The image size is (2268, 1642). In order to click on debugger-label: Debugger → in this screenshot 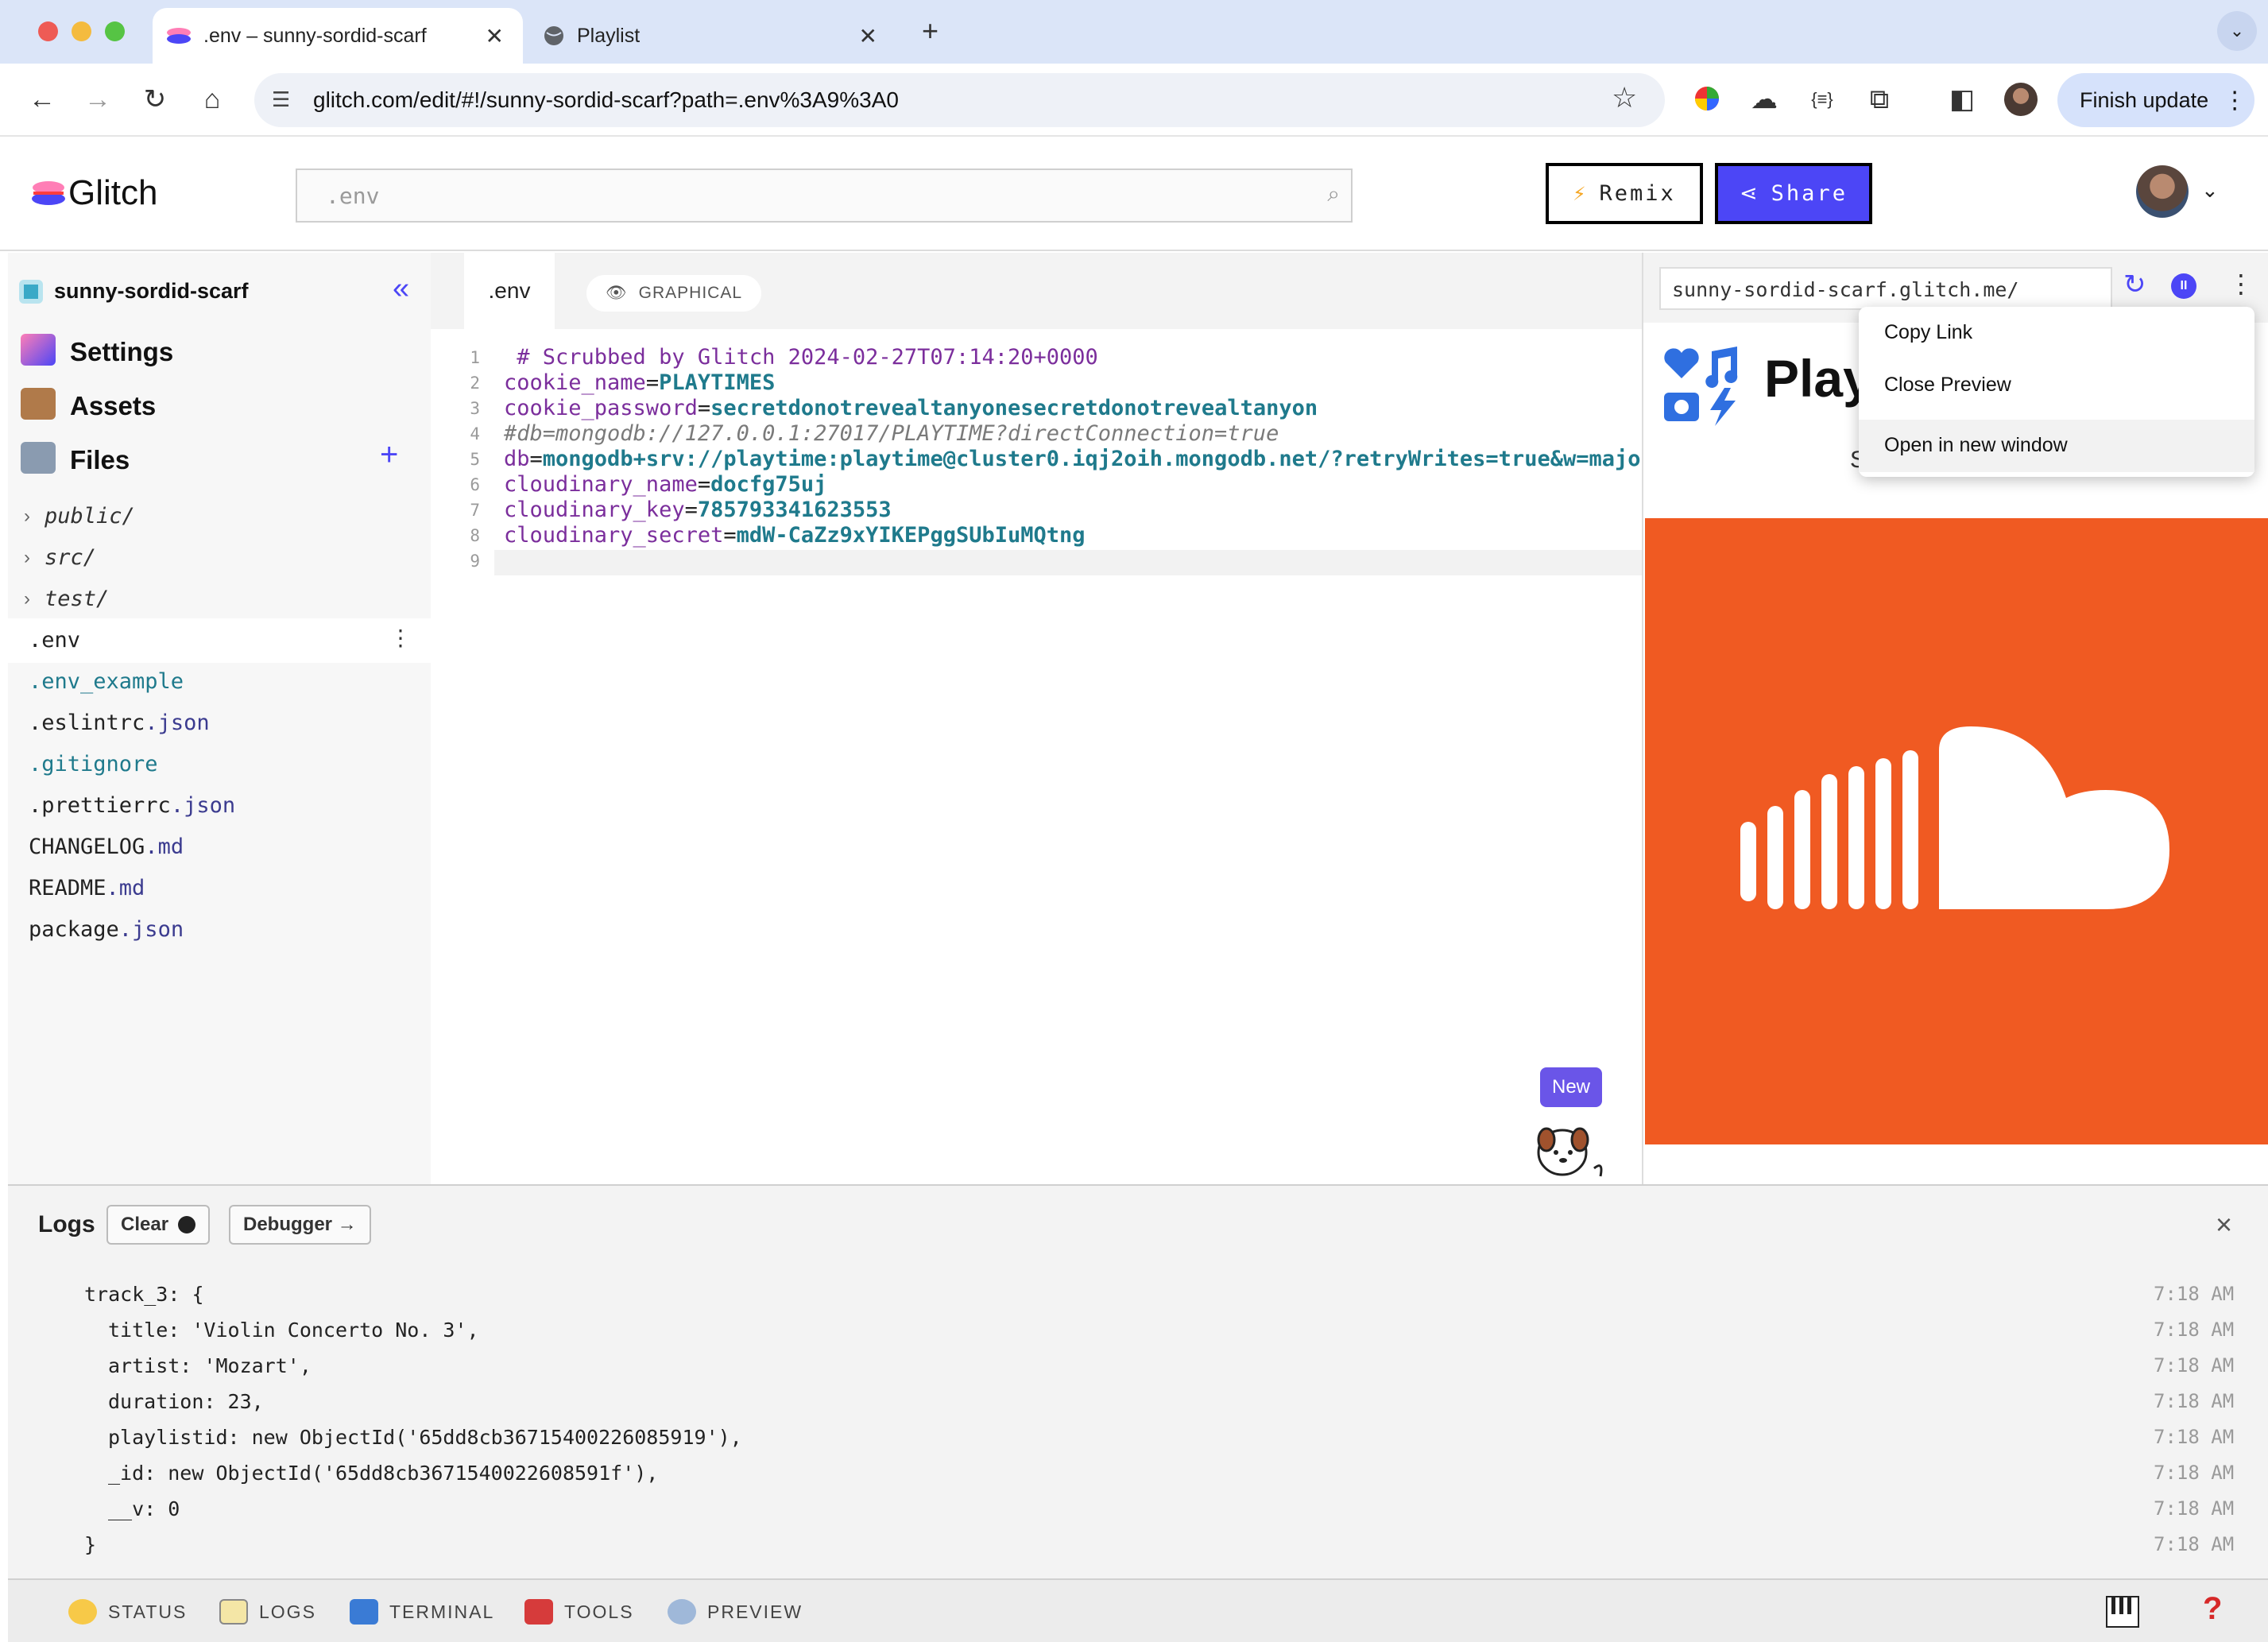, I will do `click(300, 1224)`.